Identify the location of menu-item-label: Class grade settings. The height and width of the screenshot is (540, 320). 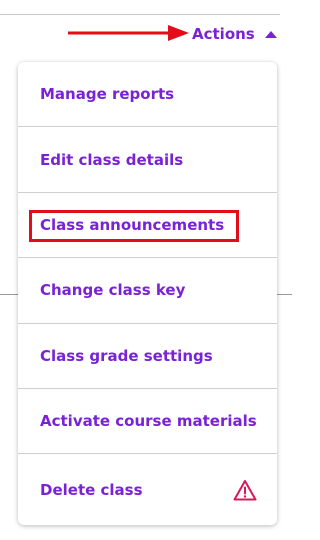
(126, 355).